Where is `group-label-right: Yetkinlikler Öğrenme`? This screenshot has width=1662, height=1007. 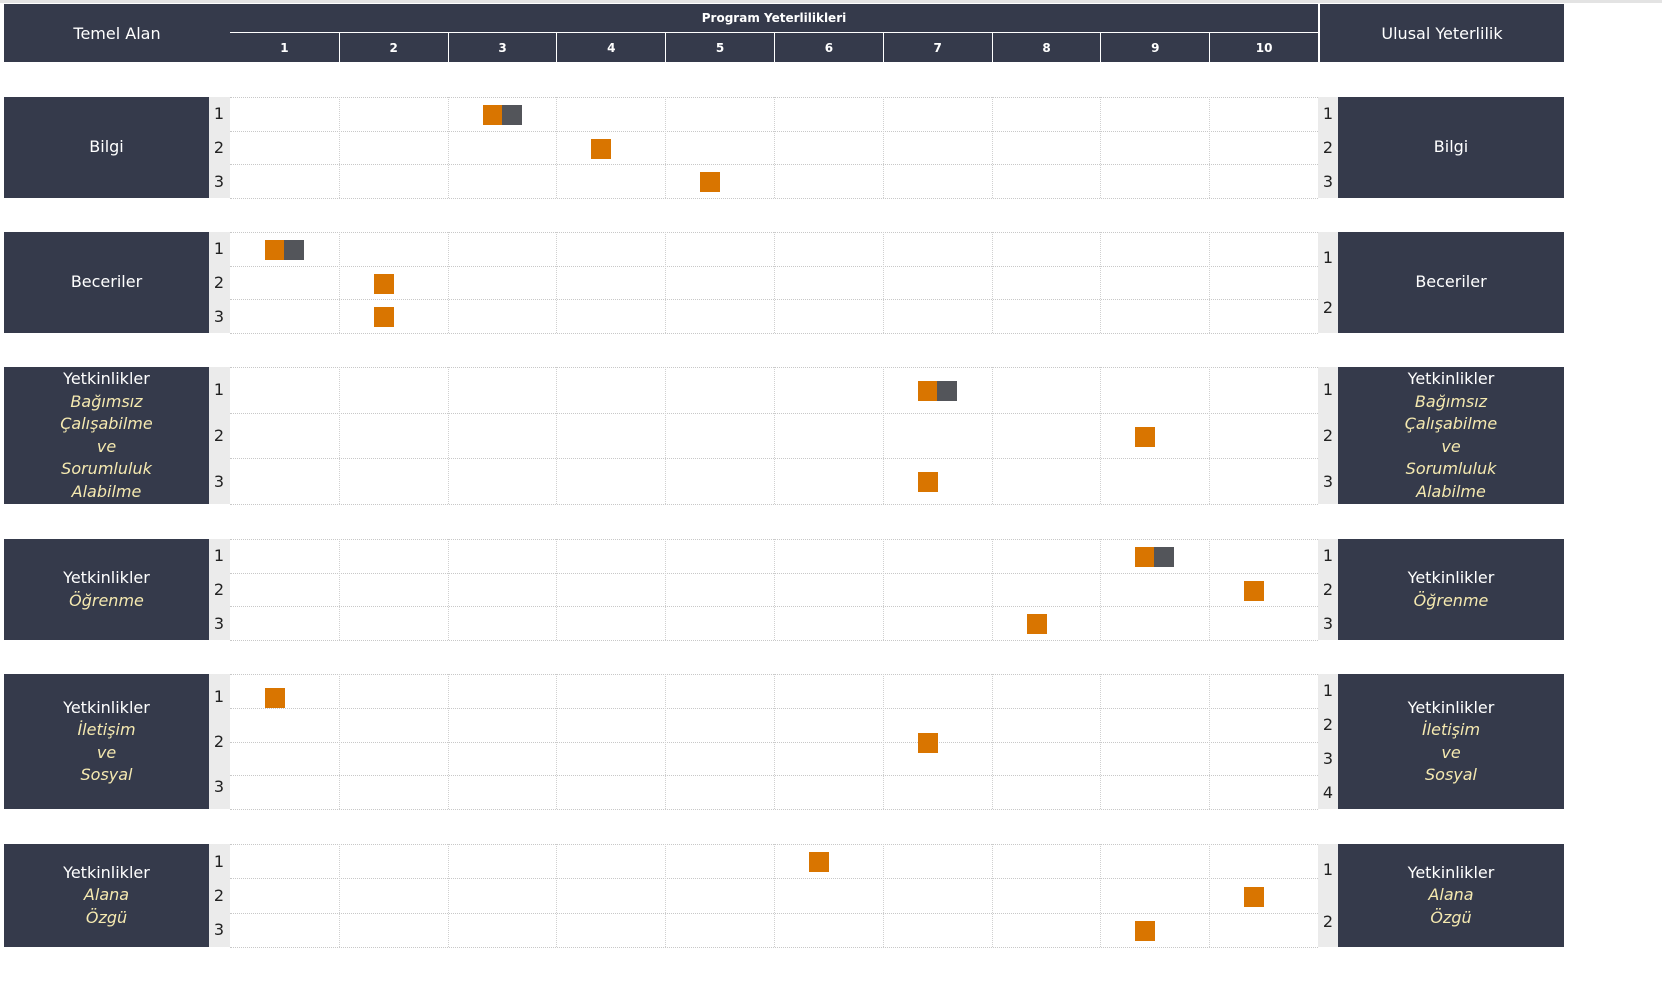 group-label-right: Yetkinlikler Öğrenme is located at coordinates (1451, 589).